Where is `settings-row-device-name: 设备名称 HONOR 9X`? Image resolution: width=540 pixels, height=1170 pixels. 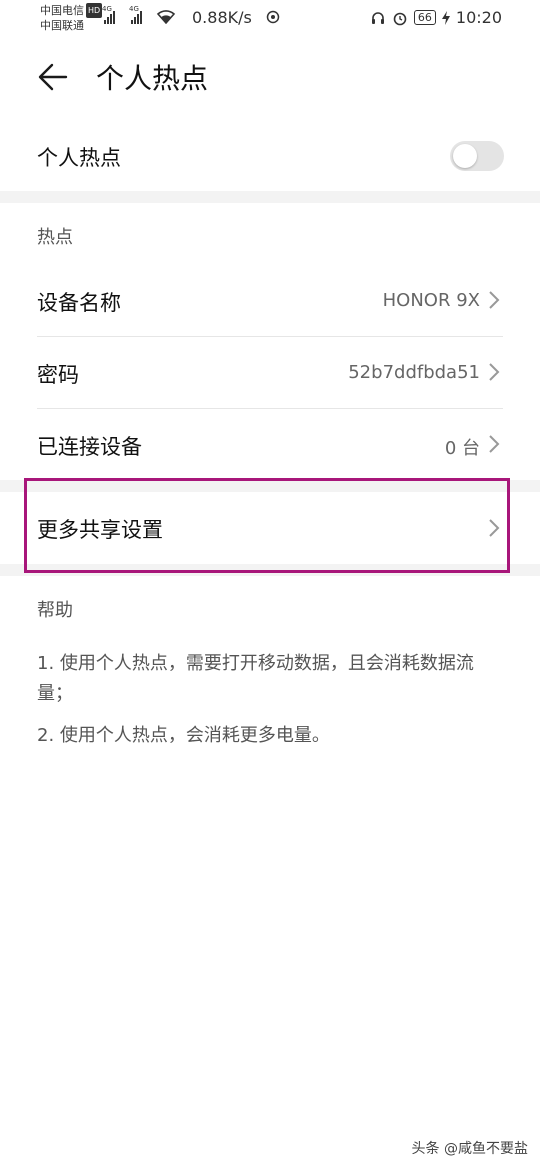 settings-row-device-name: 设备名称 HONOR 9X is located at coordinates (270, 300).